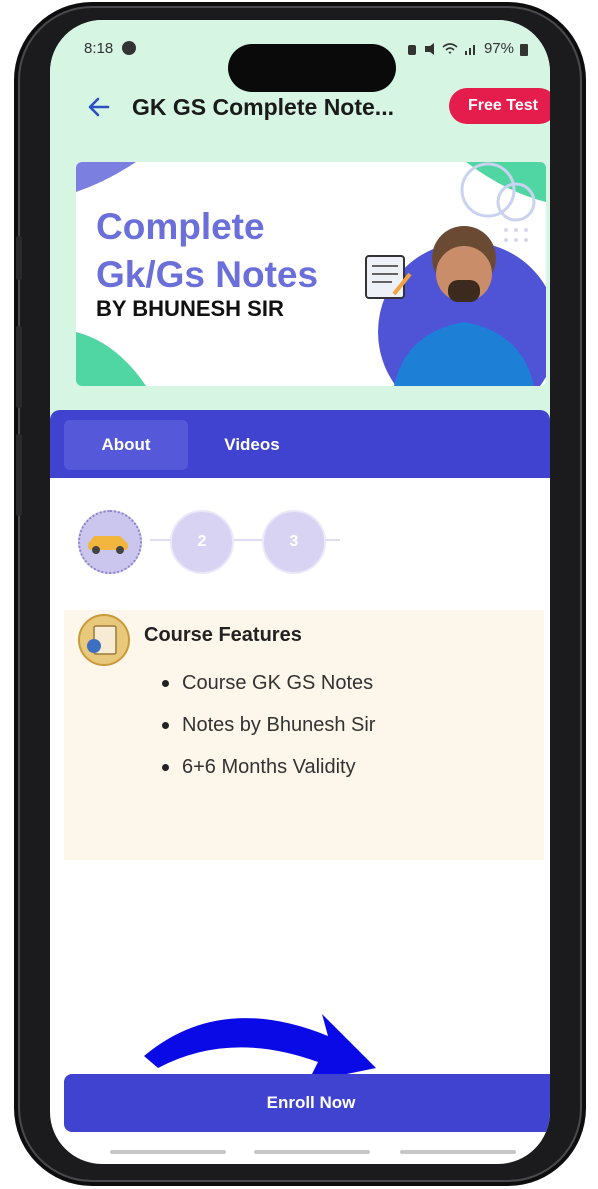  Describe the element at coordinates (524, 49) in the screenshot. I see `battery-icon` at that location.